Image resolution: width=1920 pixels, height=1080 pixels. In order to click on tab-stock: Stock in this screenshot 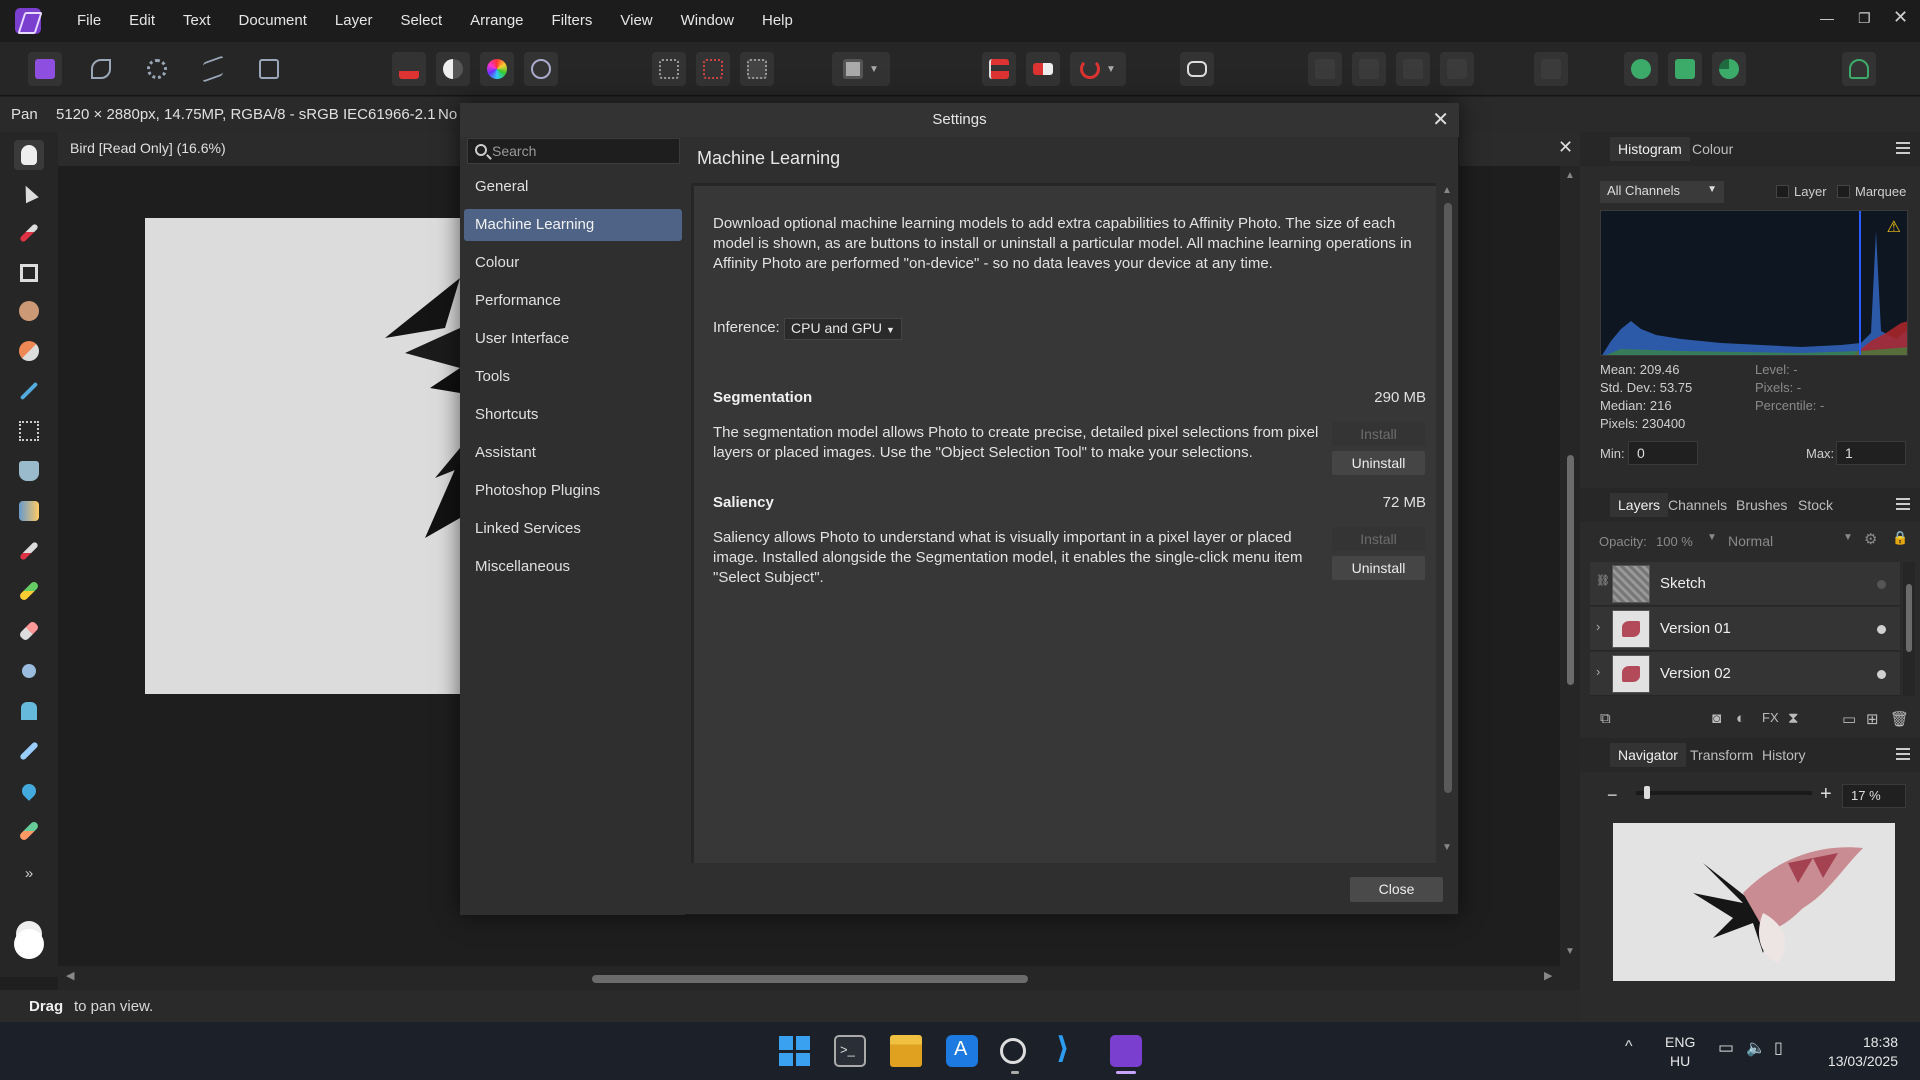, I will do `click(1815, 505)`.